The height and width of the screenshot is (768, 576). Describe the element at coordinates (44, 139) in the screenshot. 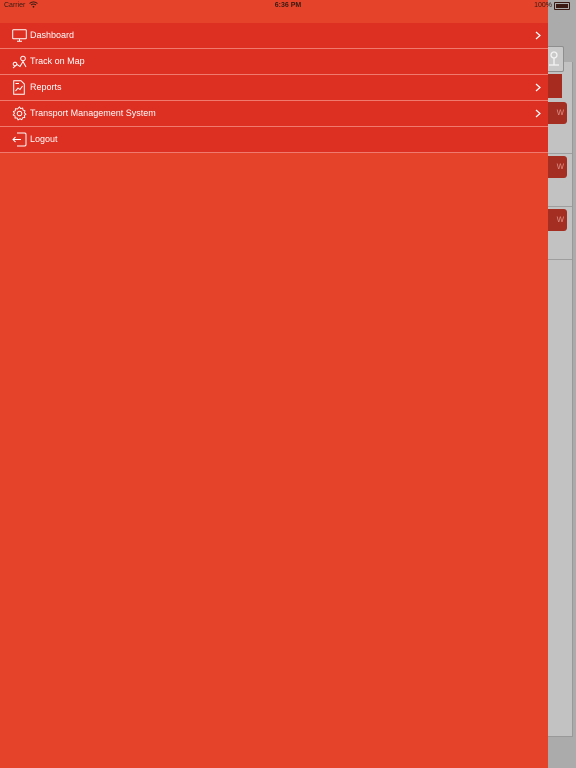

I see `menu-item-label: Logout` at that location.